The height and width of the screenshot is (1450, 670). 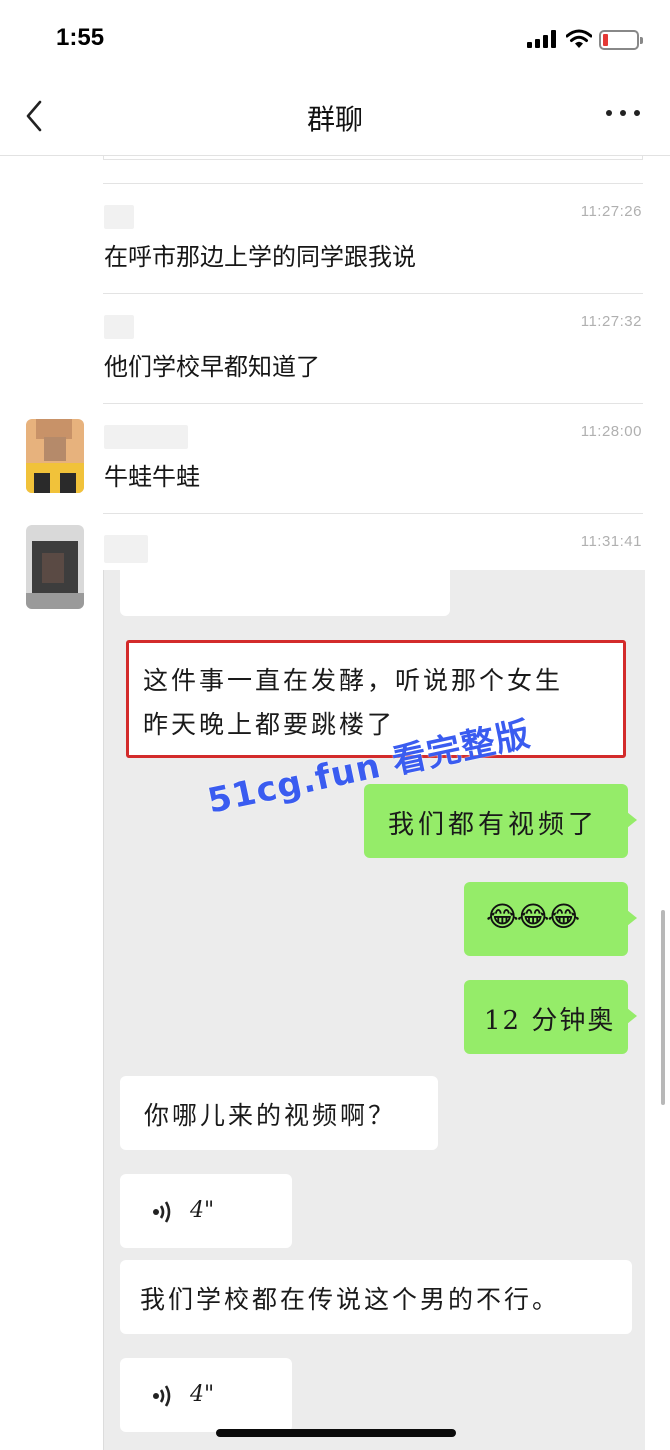 I want to click on sent-bubble: 12 分钟奥, so click(x=550, y=1017).